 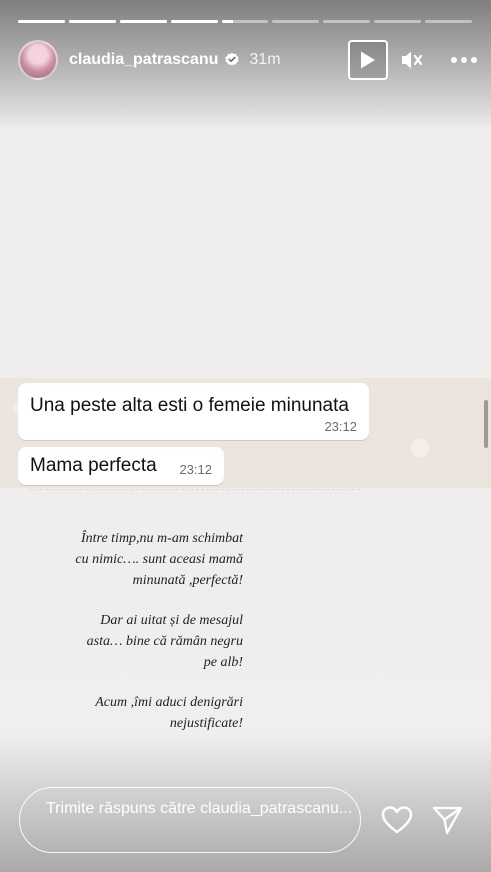 What do you see at coordinates (161, 538) in the screenshot?
I see `caption-line: Între timp,nu m-am schimbat` at bounding box center [161, 538].